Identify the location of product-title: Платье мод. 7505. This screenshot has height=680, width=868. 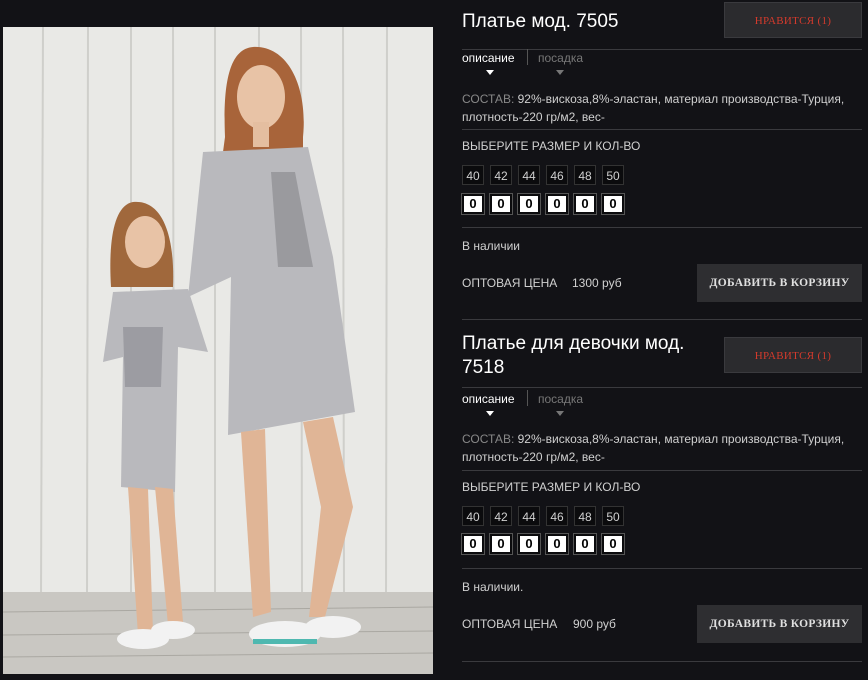
(540, 21).